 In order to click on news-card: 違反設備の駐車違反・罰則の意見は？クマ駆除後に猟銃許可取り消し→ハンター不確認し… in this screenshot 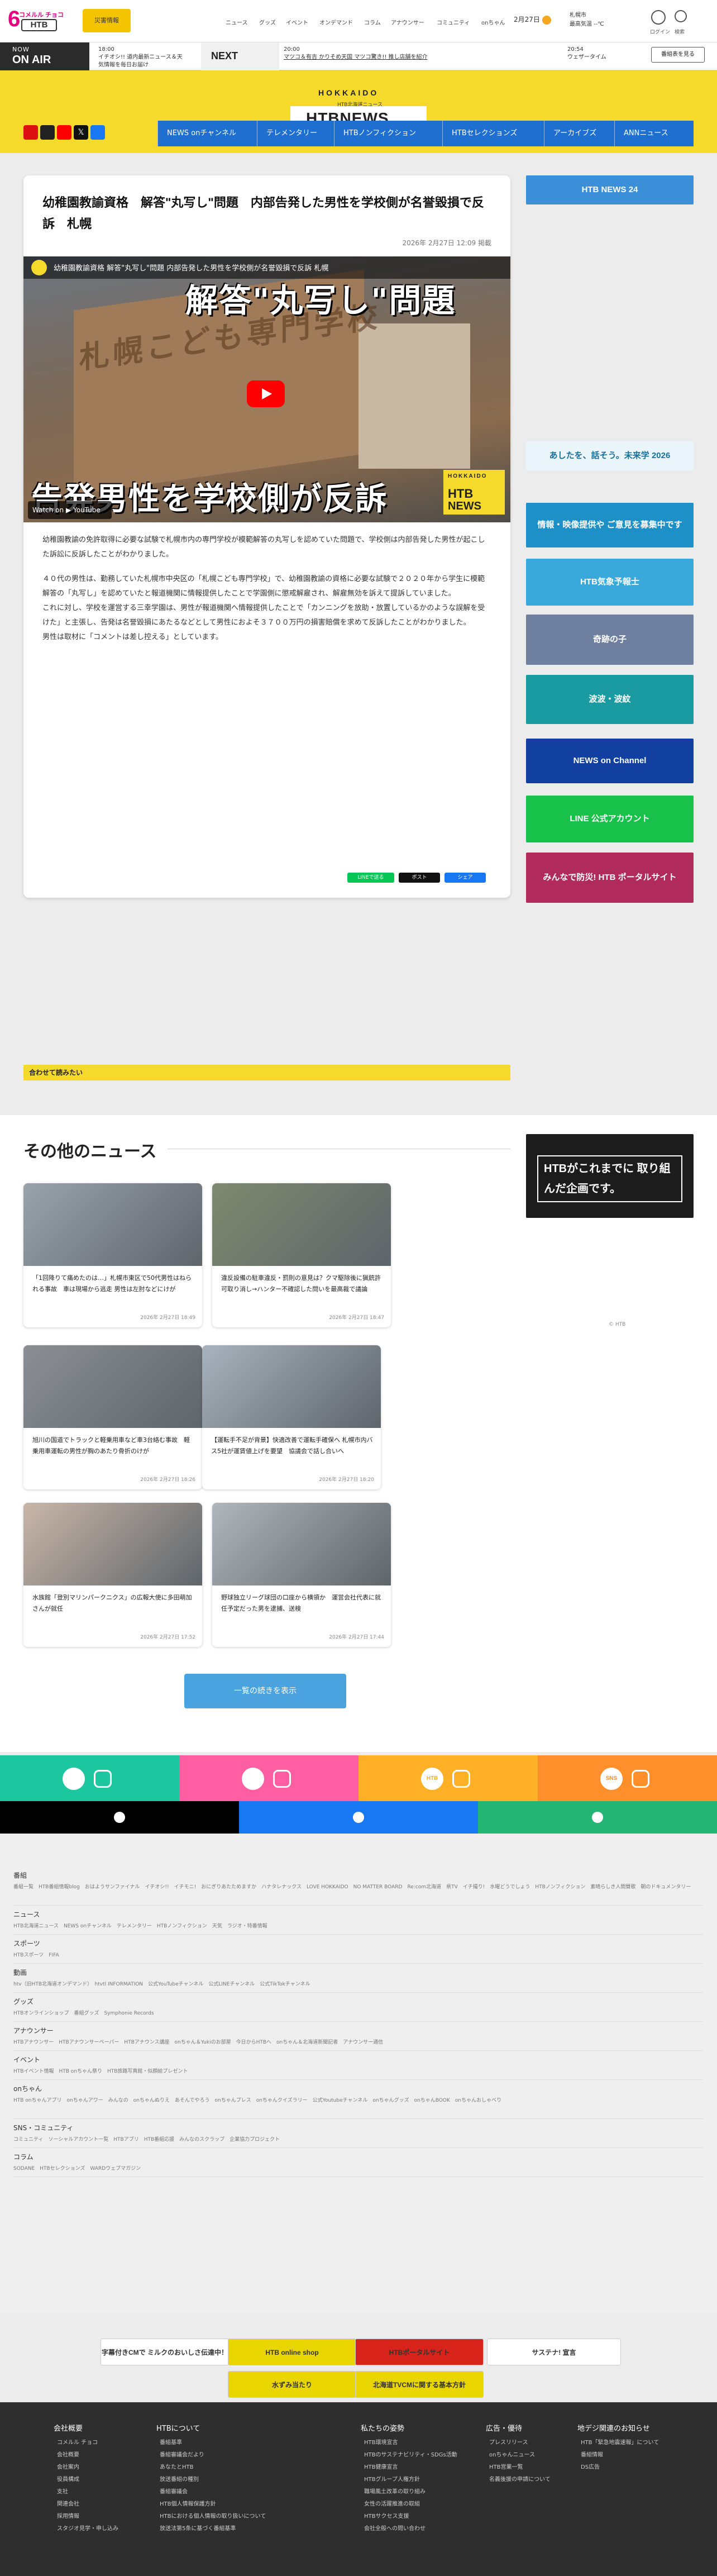, I will do `click(301, 1255)`.